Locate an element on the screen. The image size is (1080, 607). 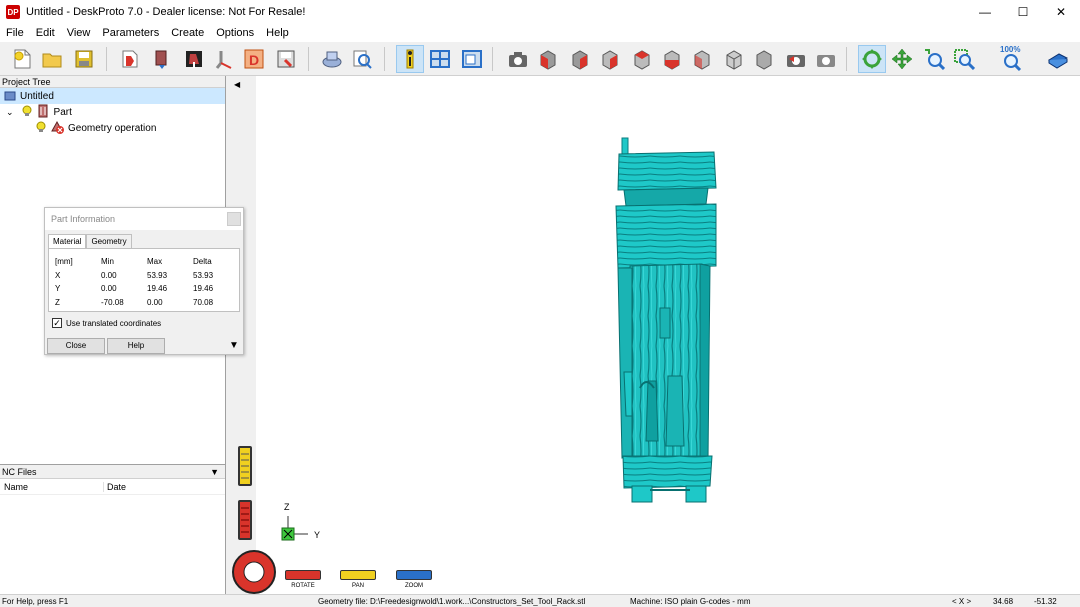
status-axes: < X > is located at coordinates (962, 601).